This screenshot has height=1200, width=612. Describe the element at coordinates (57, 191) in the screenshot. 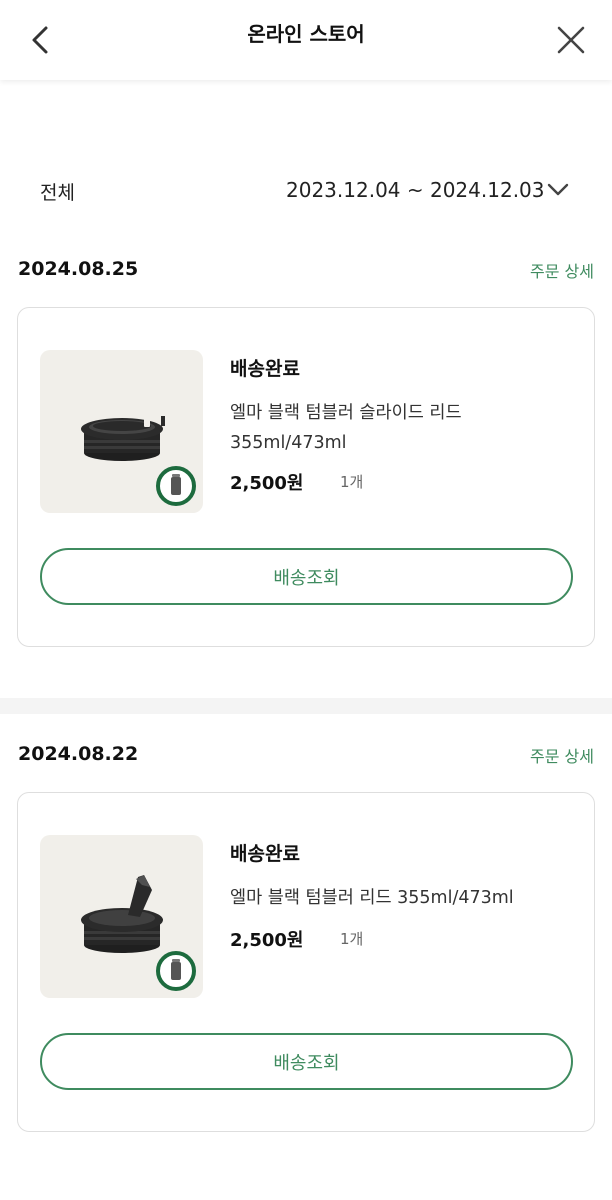

I see `filter-scope: 전체` at that location.